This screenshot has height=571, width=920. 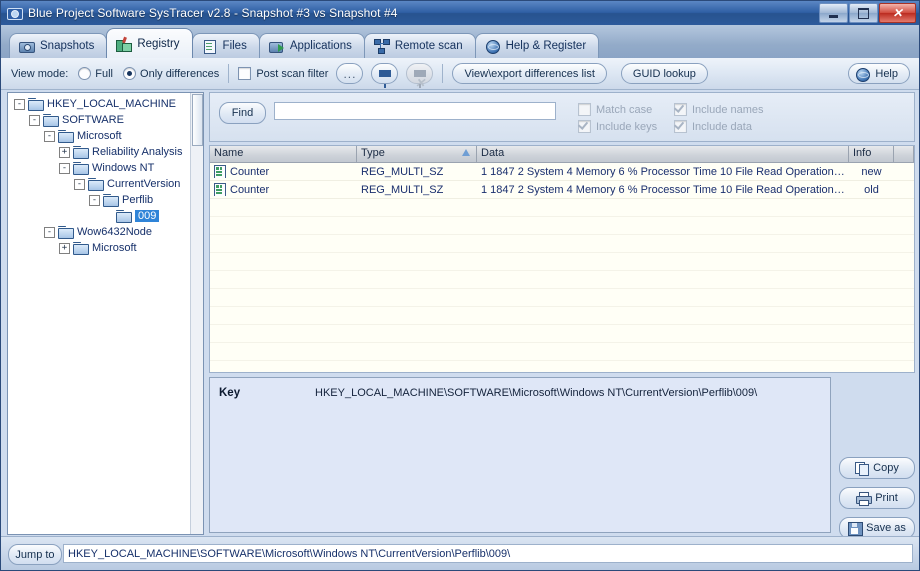 What do you see at coordinates (93, 120) in the screenshot?
I see `tree-node-label: SOFTWARE` at bounding box center [93, 120].